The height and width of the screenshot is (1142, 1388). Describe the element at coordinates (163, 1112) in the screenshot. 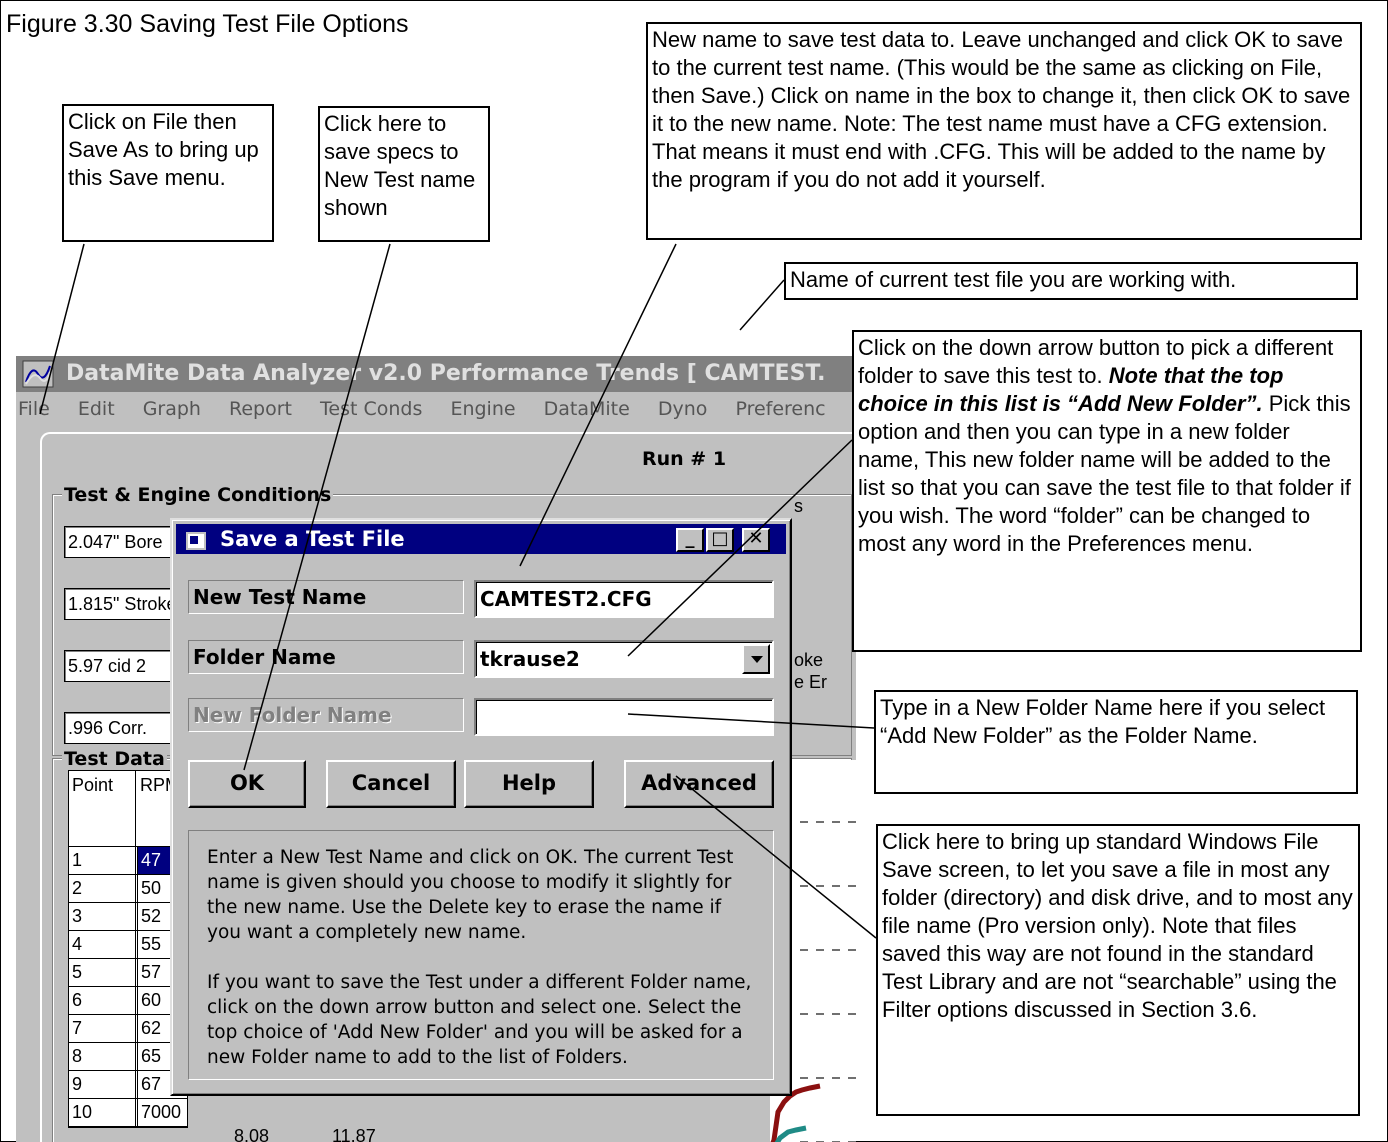

I see `row-rpm: 7000` at that location.